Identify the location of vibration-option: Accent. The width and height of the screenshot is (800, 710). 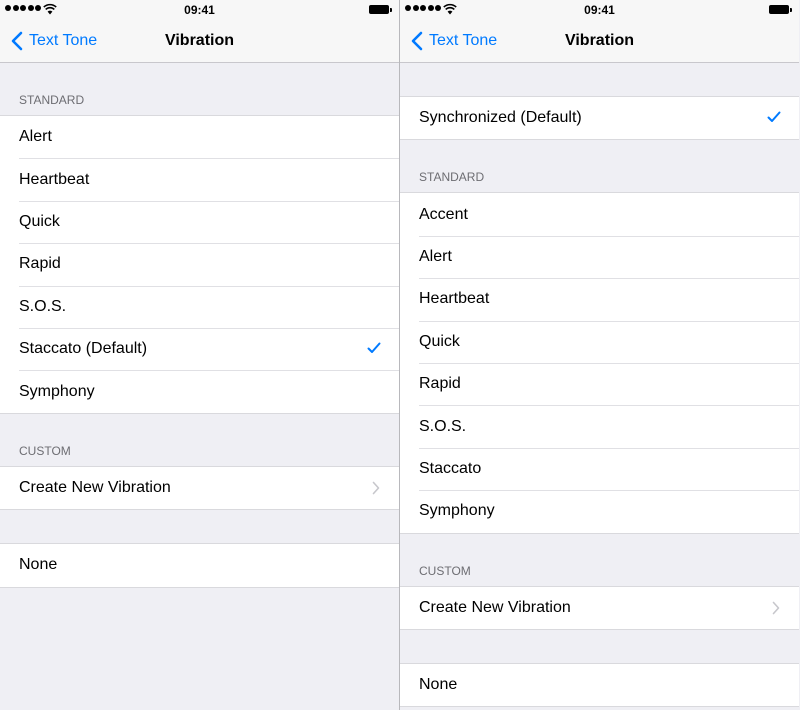
(599, 214).